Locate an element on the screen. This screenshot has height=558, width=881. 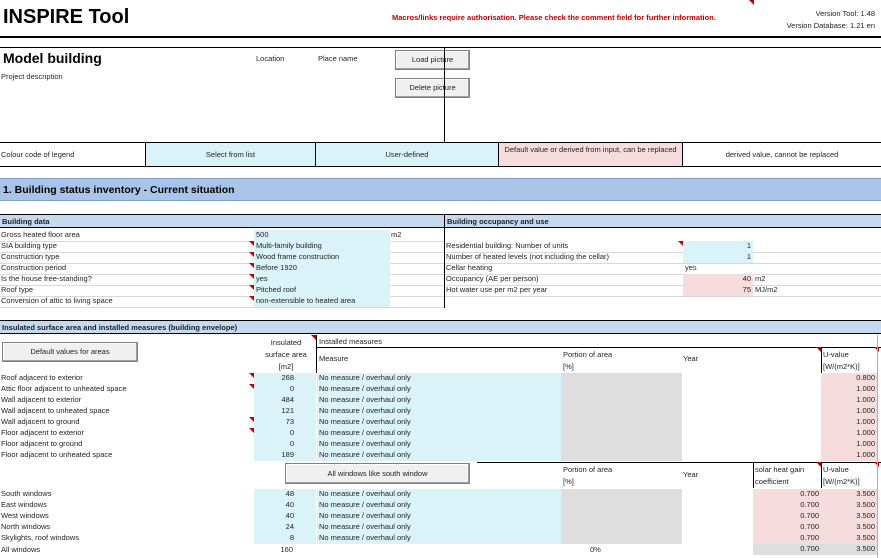
occupancy-title: Building occupancy and use is located at coordinates (498, 221).